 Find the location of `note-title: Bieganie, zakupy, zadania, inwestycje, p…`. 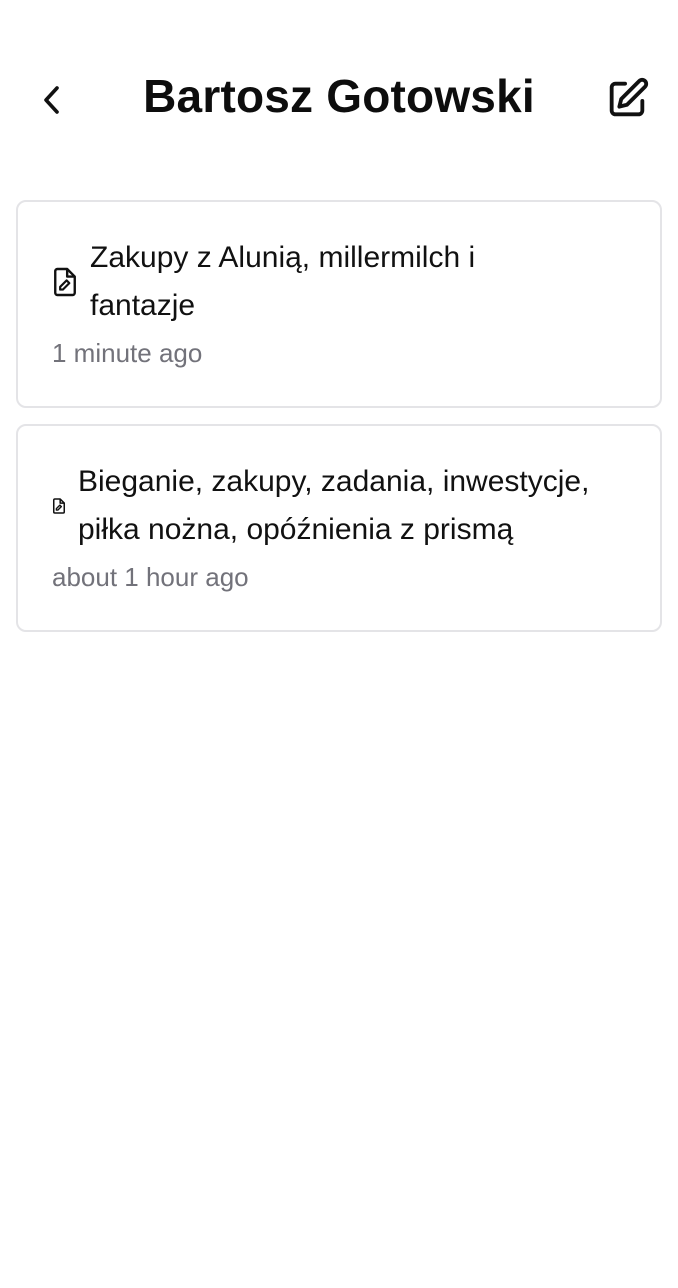

note-title: Bieganie, zakupy, zadania, inwestycje, p… is located at coordinates (334, 505).